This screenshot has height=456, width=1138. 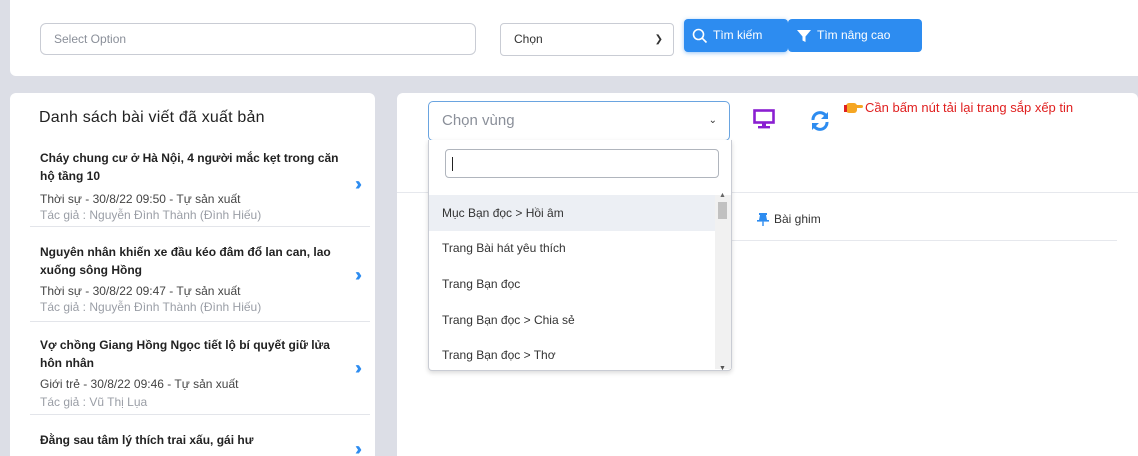 I want to click on category-select: Chọn ❯, so click(x=587, y=39).